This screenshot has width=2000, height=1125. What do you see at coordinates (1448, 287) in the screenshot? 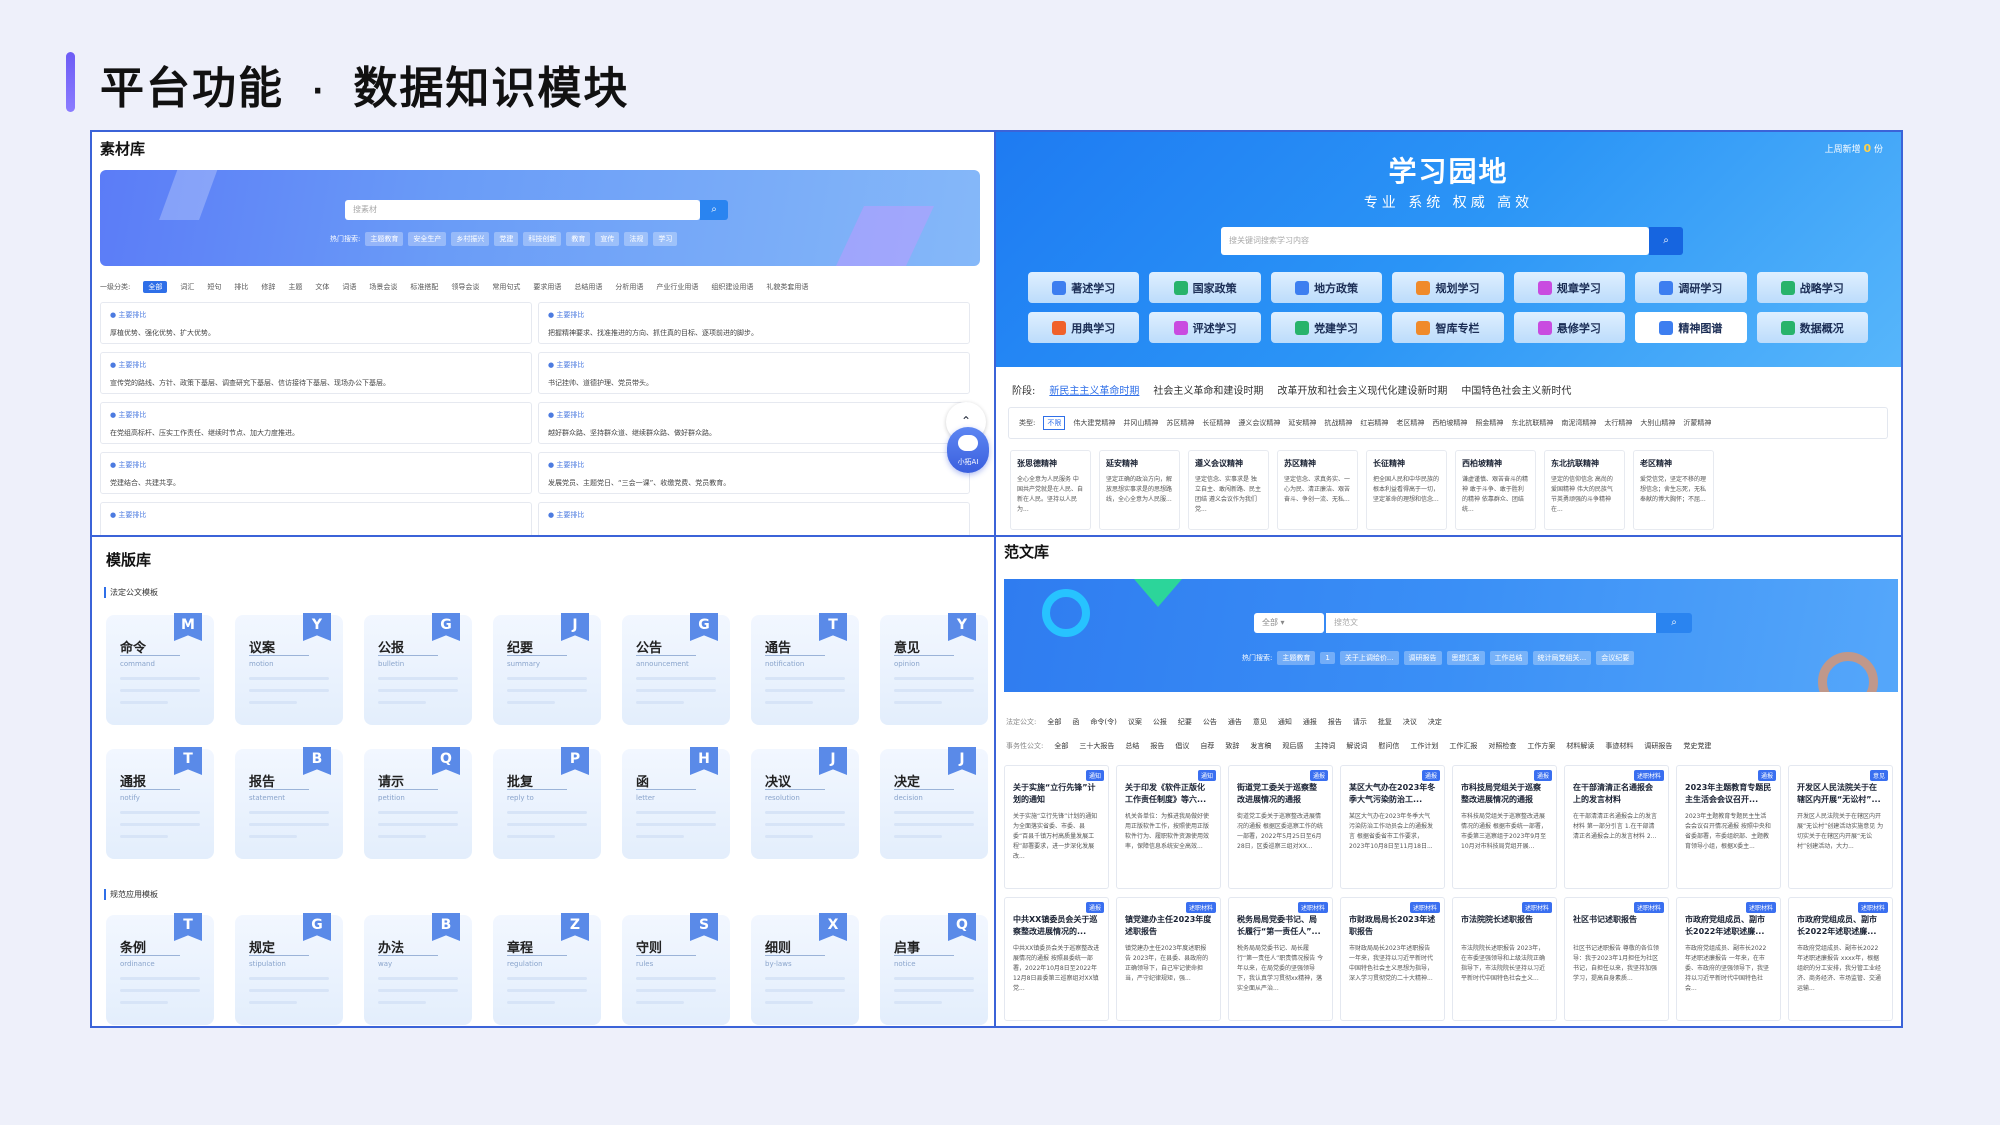
I see `study-category-button: 规划学习` at bounding box center [1448, 287].